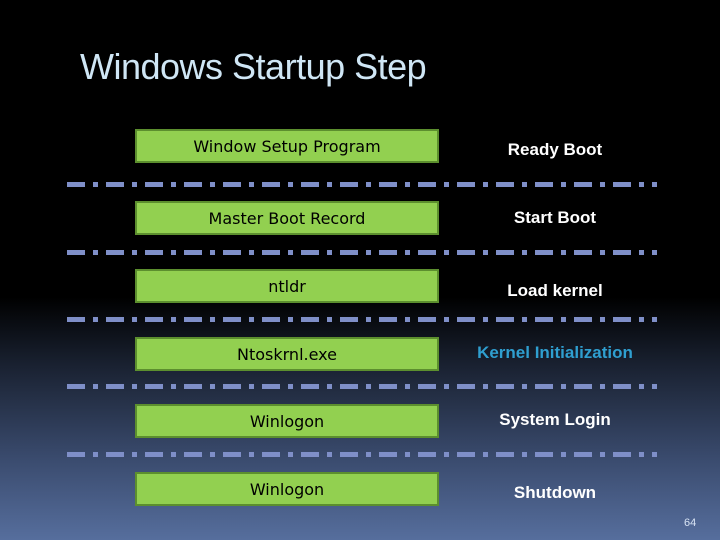  Describe the element at coordinates (287, 286) in the screenshot. I see `step-component-box: ntldr` at that location.